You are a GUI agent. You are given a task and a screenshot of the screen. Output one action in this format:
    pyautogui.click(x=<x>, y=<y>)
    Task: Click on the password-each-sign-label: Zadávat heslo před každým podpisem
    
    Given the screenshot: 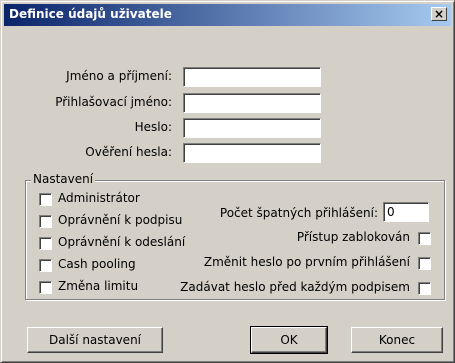 What is the action you would take?
    pyautogui.click(x=295, y=287)
    